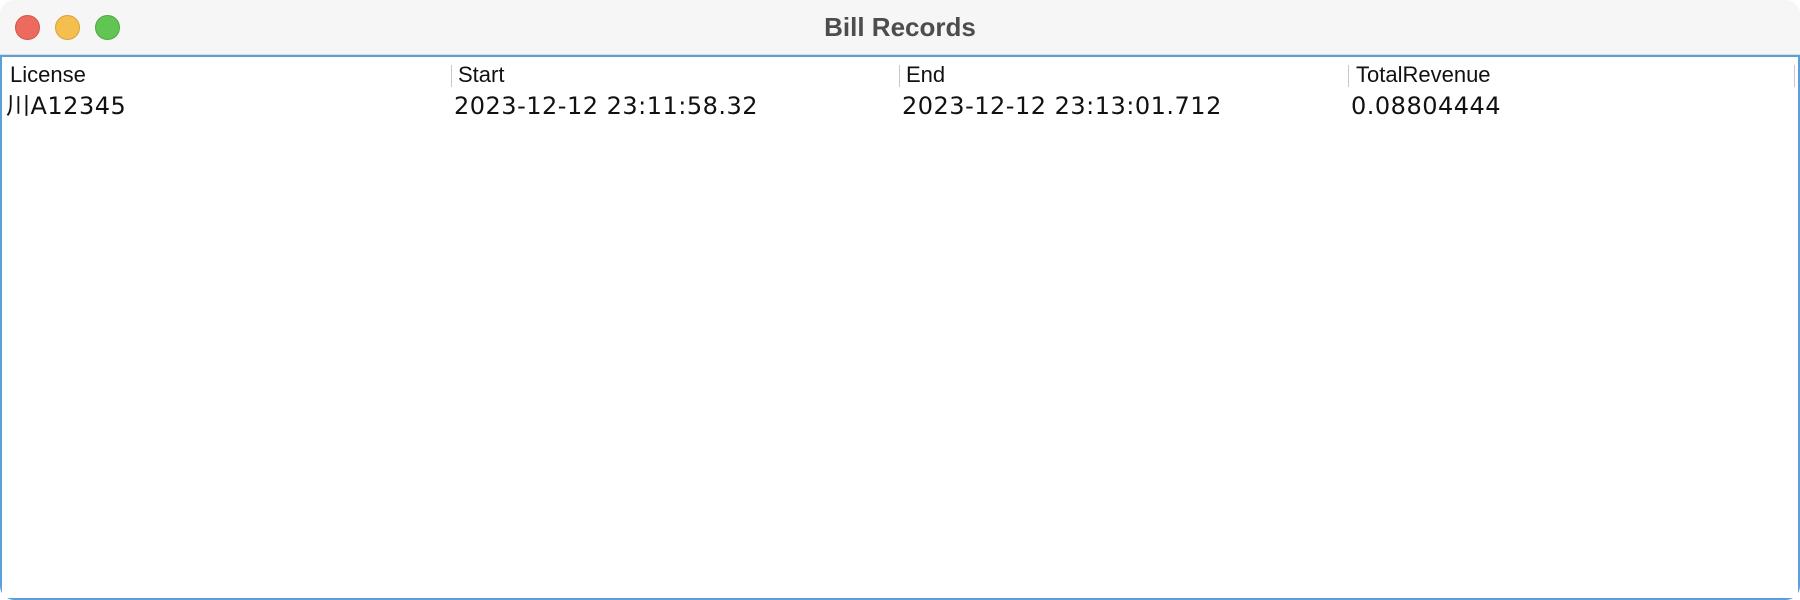 The height and width of the screenshot is (600, 1800). What do you see at coordinates (1572, 75) in the screenshot?
I see `column-header-totalrevenue: TotalRevenue` at bounding box center [1572, 75].